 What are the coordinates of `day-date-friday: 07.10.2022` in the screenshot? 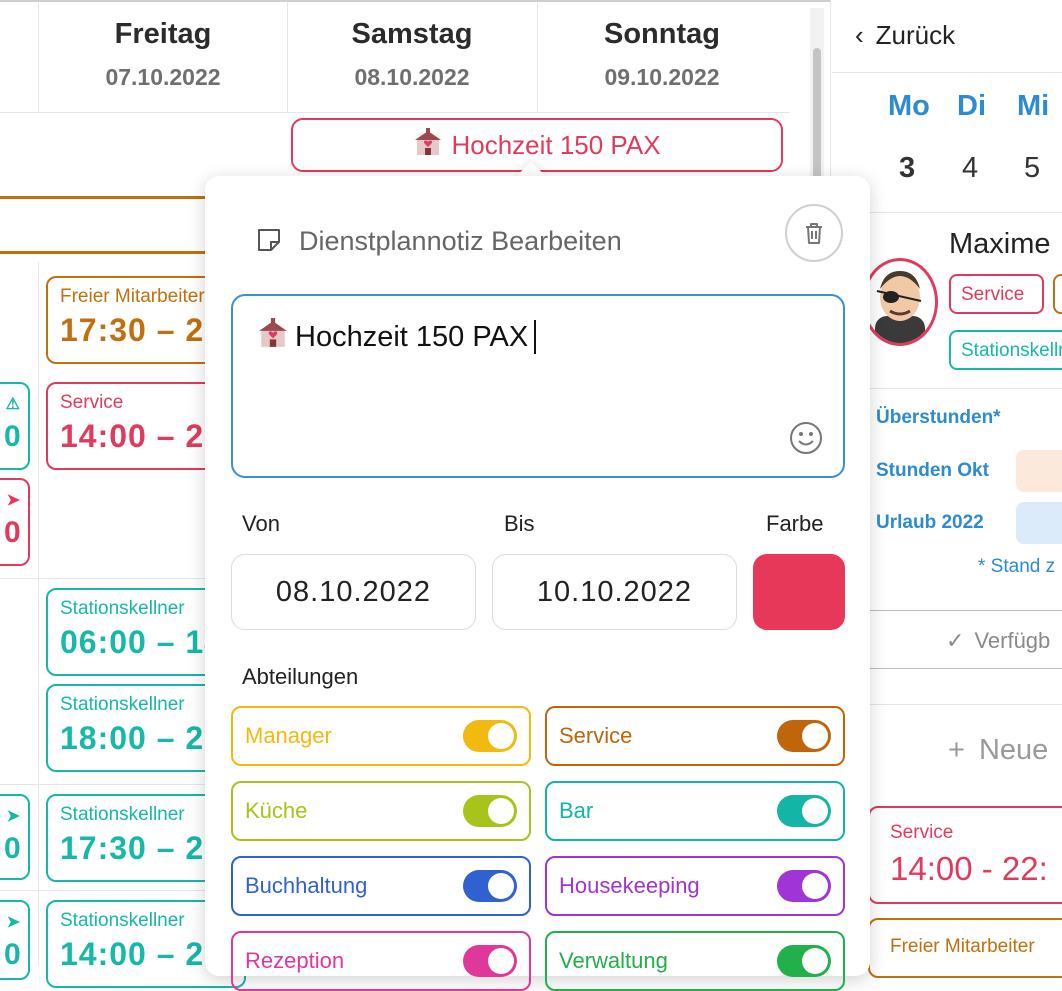 It's located at (163, 77).